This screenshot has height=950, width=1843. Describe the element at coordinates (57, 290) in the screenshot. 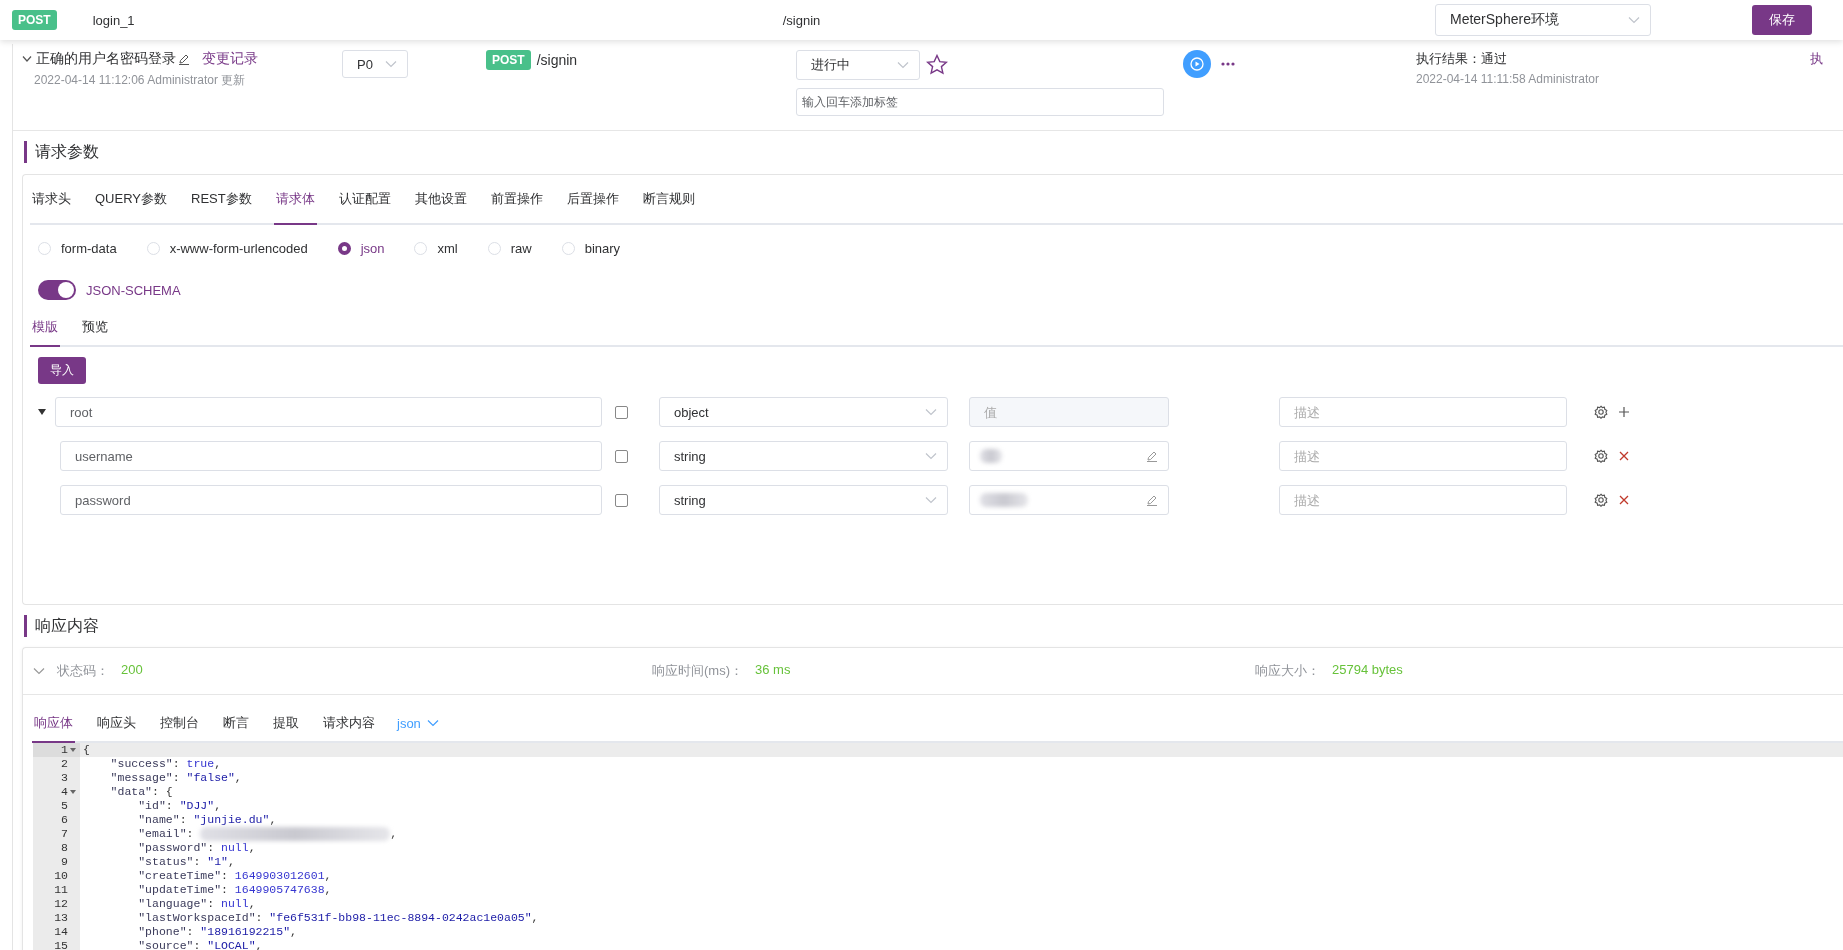

I see `toggle-switch` at that location.